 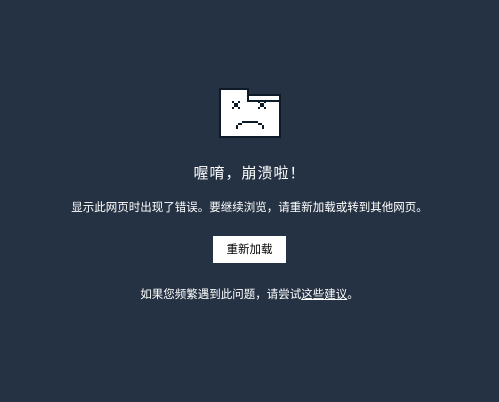 What do you see at coordinates (249, 249) in the screenshot?
I see `reload-button: 重新加载` at bounding box center [249, 249].